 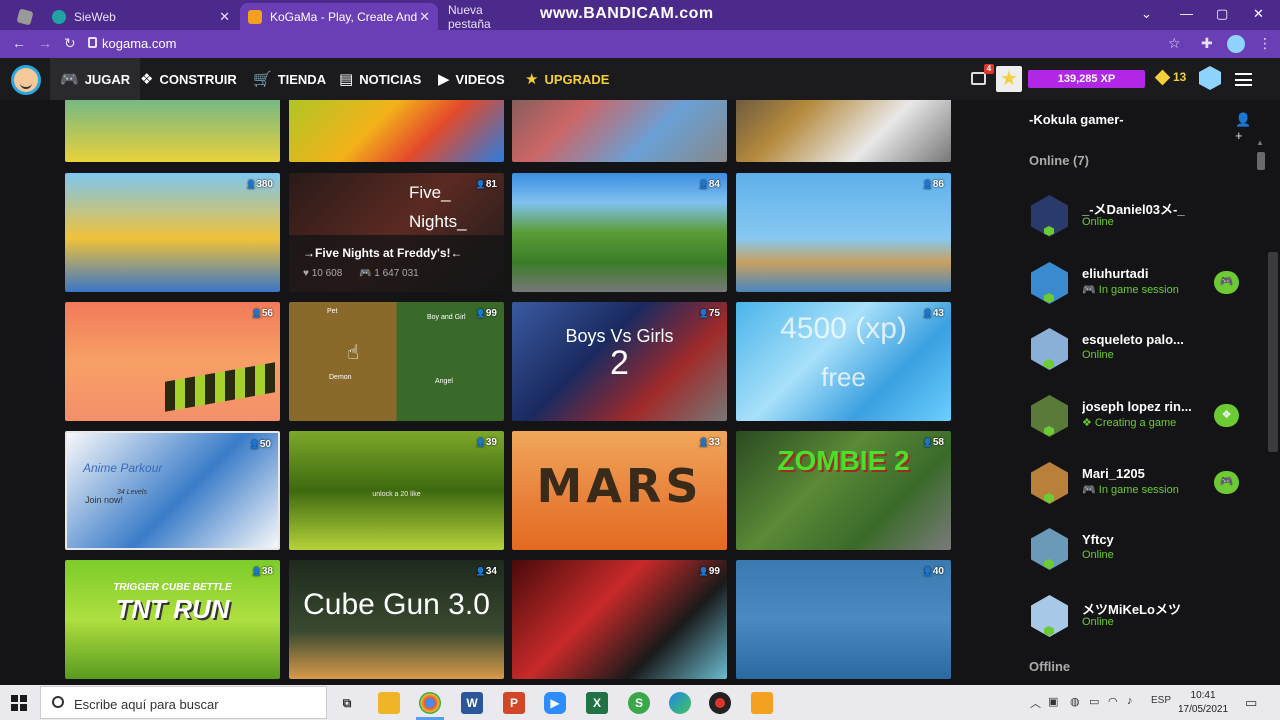 What do you see at coordinates (1260, 142) in the screenshot?
I see `scroll-up-icon: ▲` at bounding box center [1260, 142].